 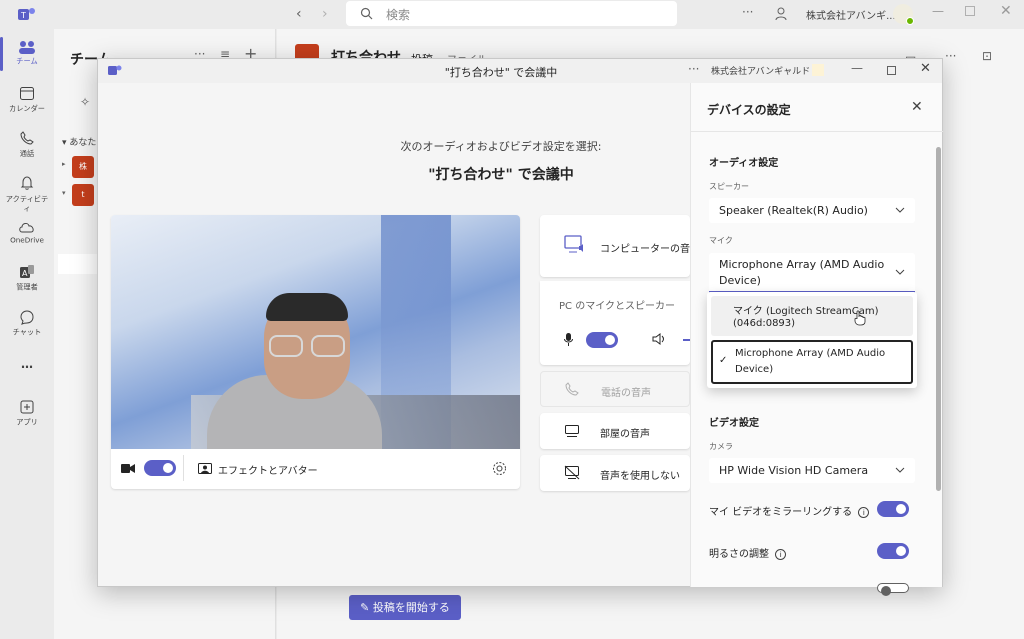 What do you see at coordinates (617, 306) in the screenshot?
I see `pc-mic-speaker-label: PC のマイクとスピーカー` at bounding box center [617, 306].